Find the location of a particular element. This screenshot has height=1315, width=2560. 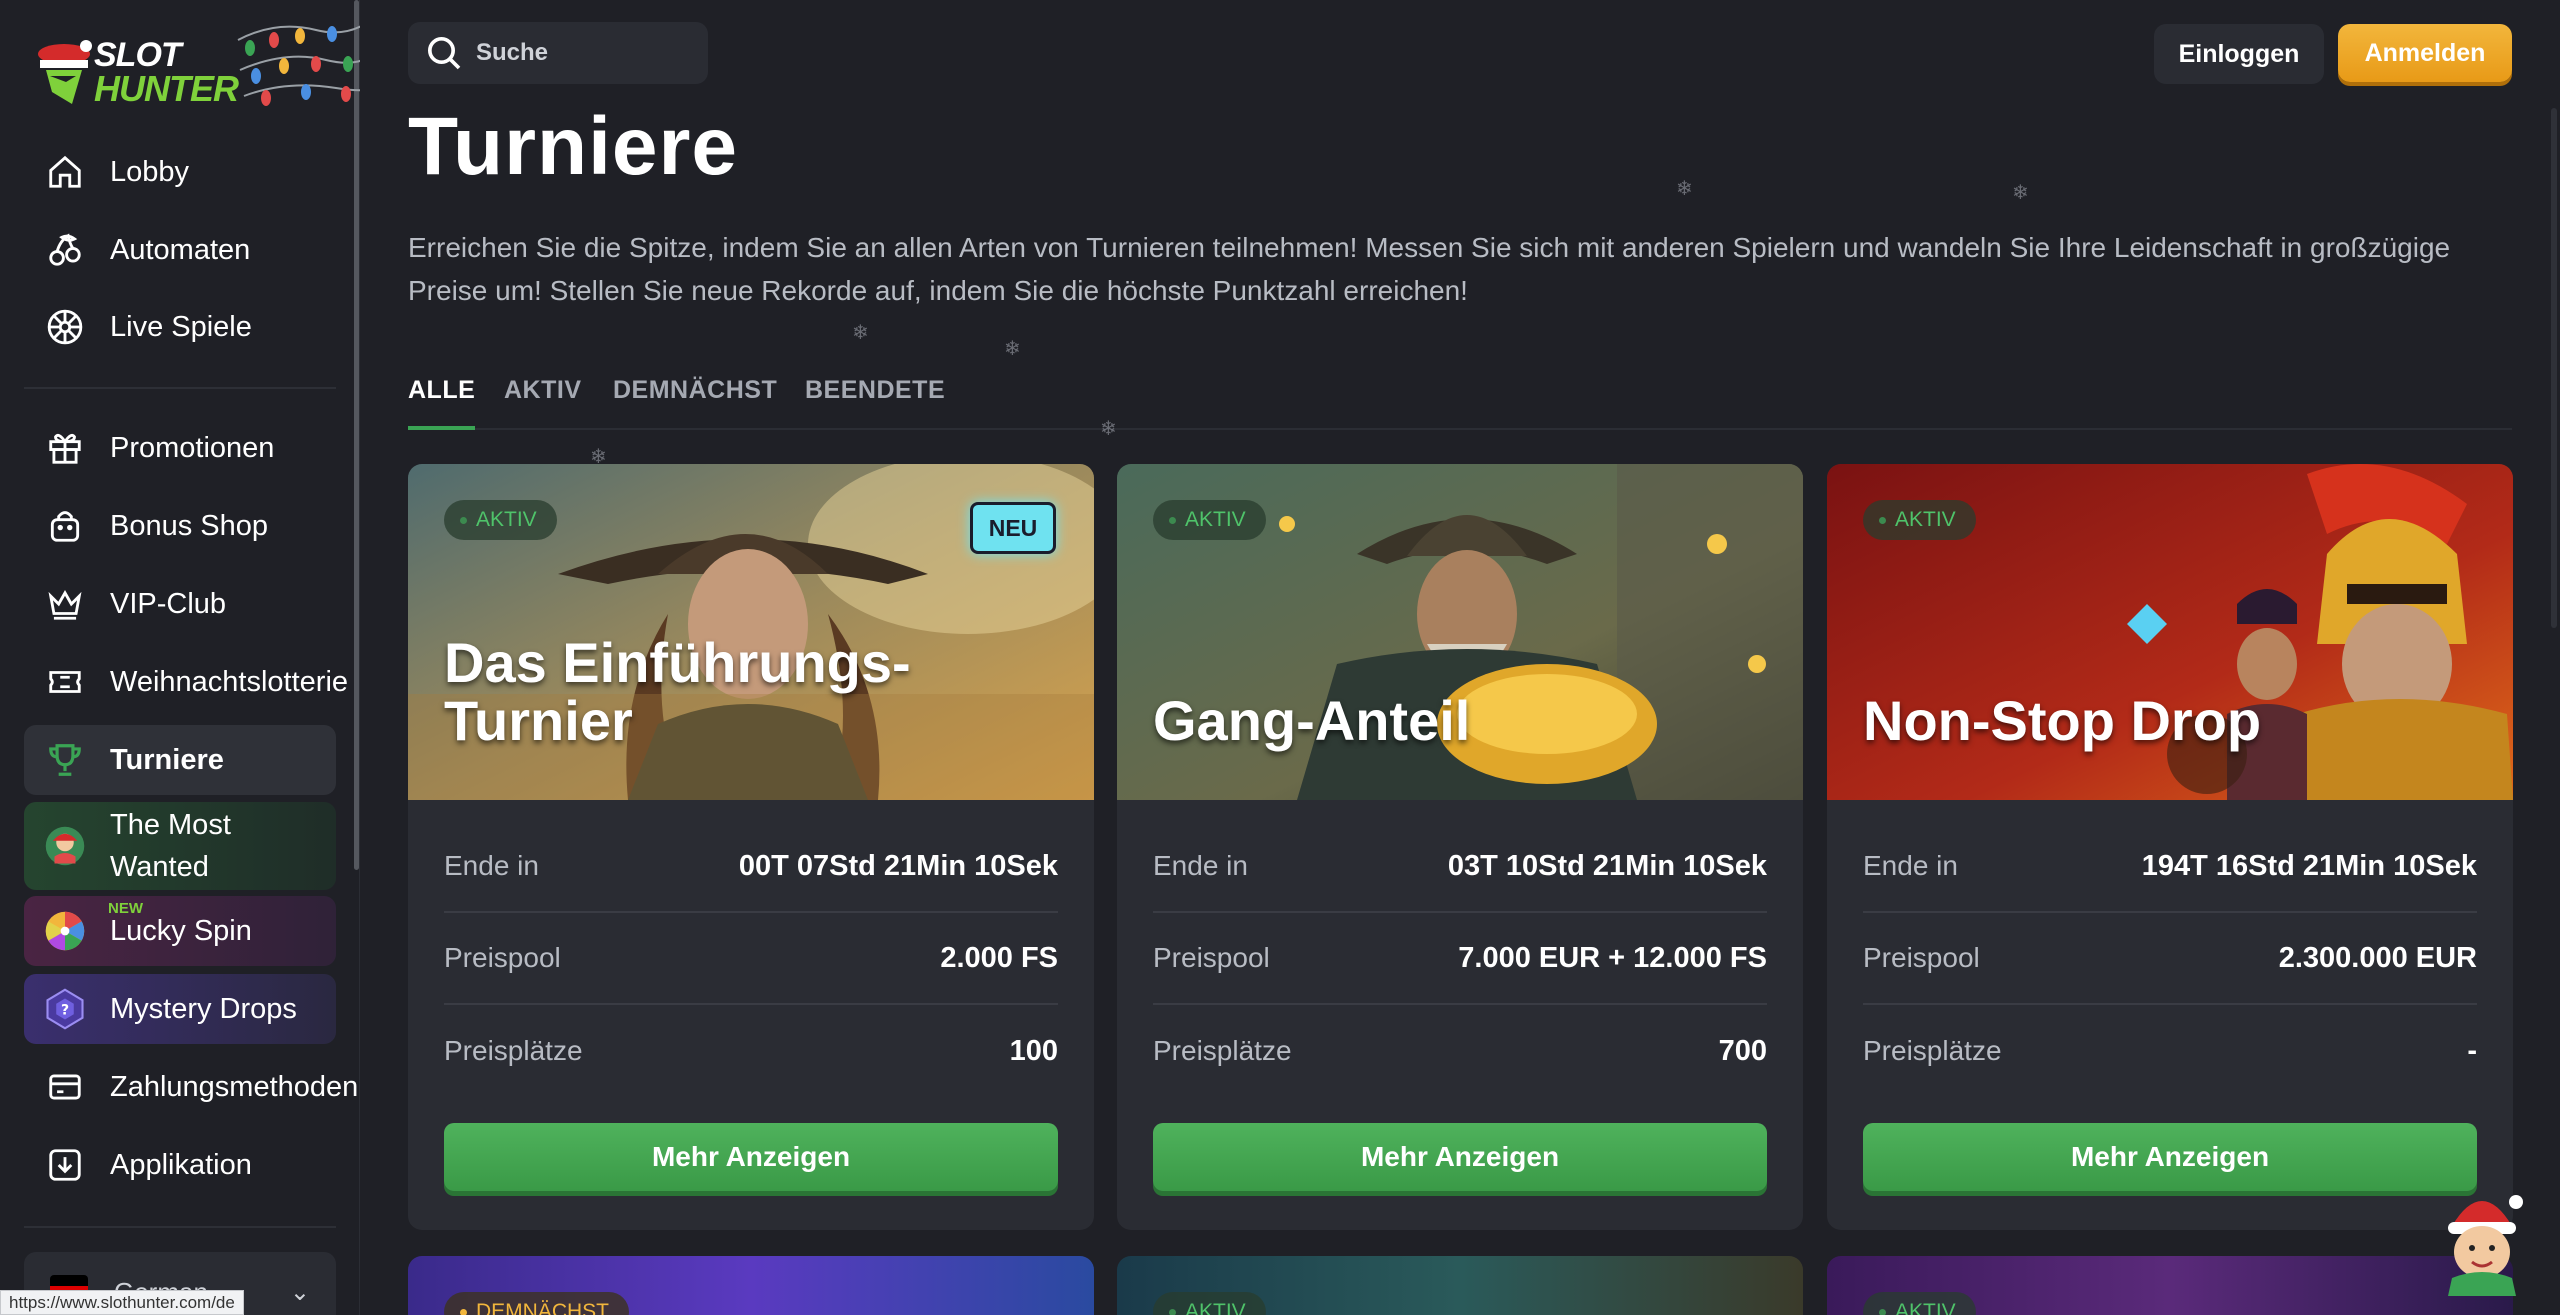

new-tag: NEW is located at coordinates (125, 908).